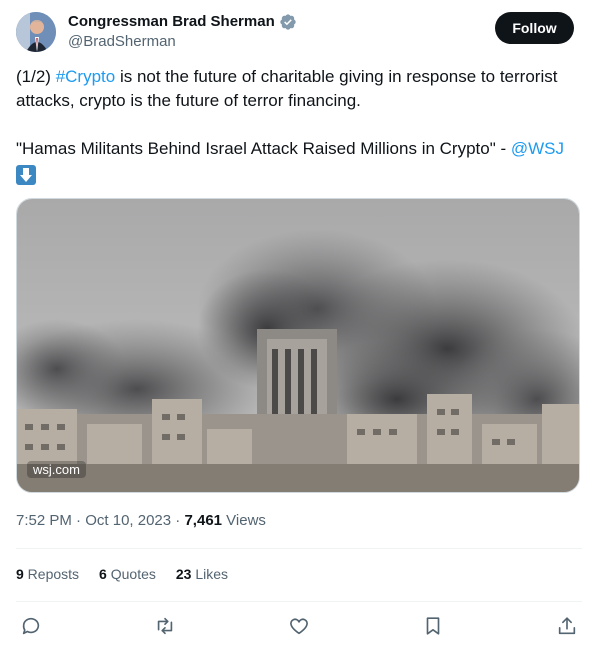  I want to click on tweet-prefix: (1/2), so click(36, 76).